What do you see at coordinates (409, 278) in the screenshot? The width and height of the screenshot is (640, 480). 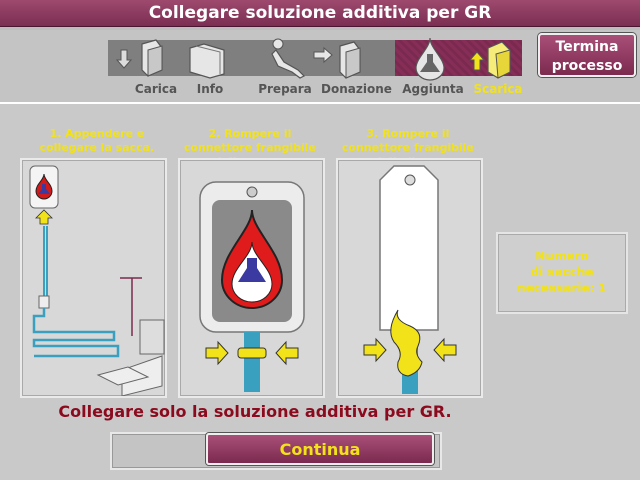 I see `illustration-break-line-connector` at bounding box center [409, 278].